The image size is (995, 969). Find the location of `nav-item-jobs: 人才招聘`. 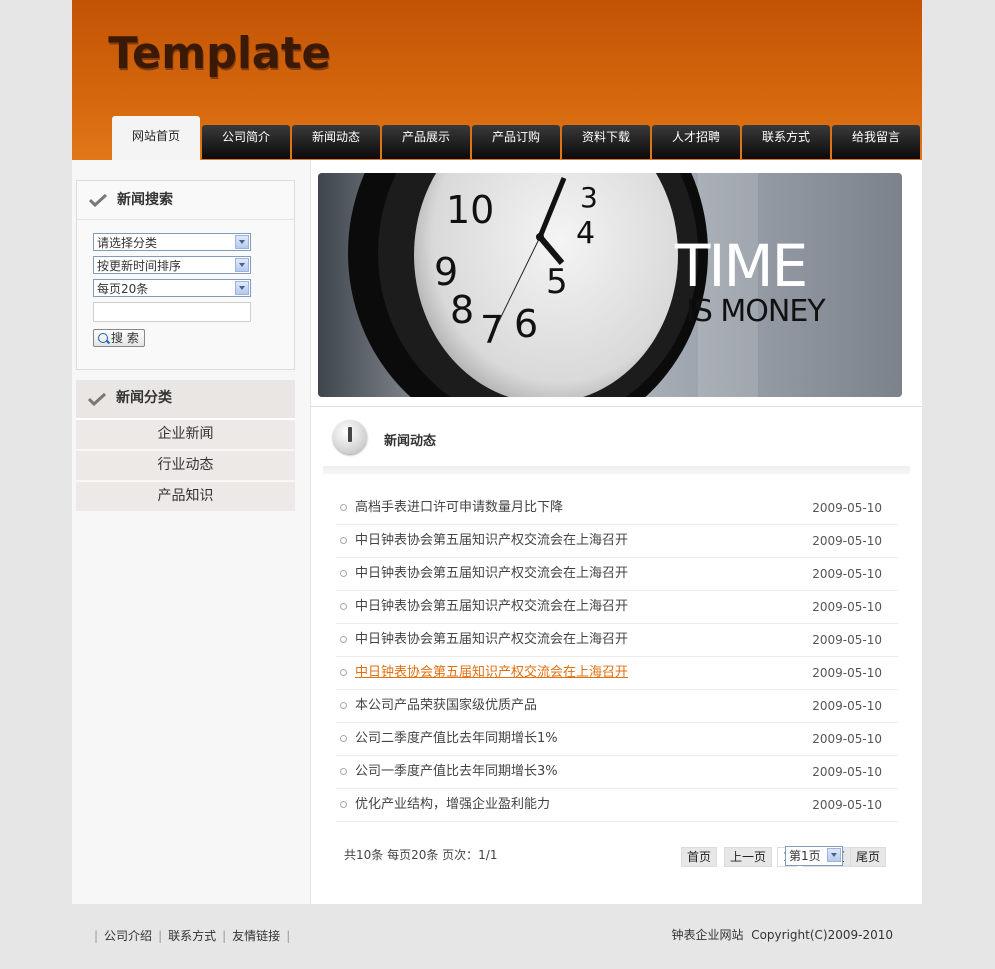

nav-item-jobs: 人才招聘 is located at coordinates (696, 142).